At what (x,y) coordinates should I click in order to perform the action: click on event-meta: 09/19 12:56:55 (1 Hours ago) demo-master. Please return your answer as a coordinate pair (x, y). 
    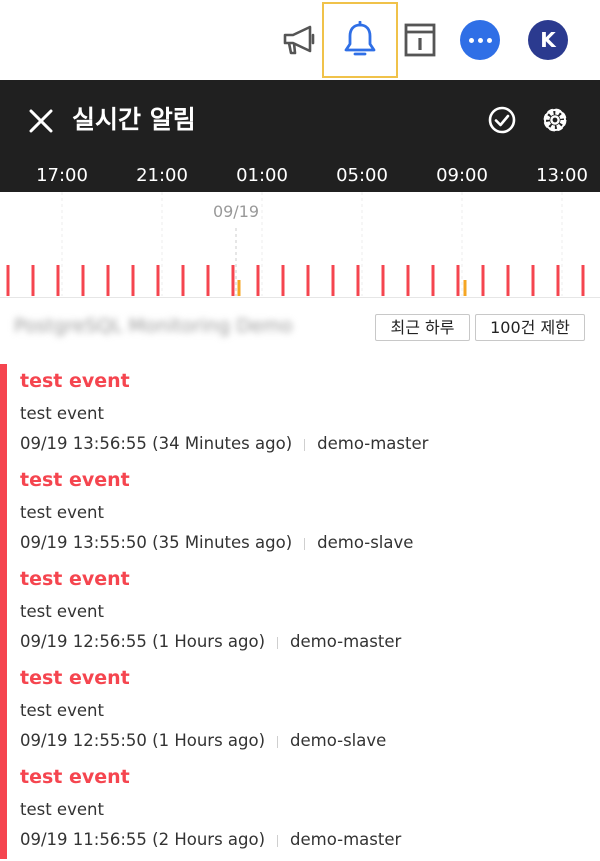
    Looking at the image, I should click on (210, 642).